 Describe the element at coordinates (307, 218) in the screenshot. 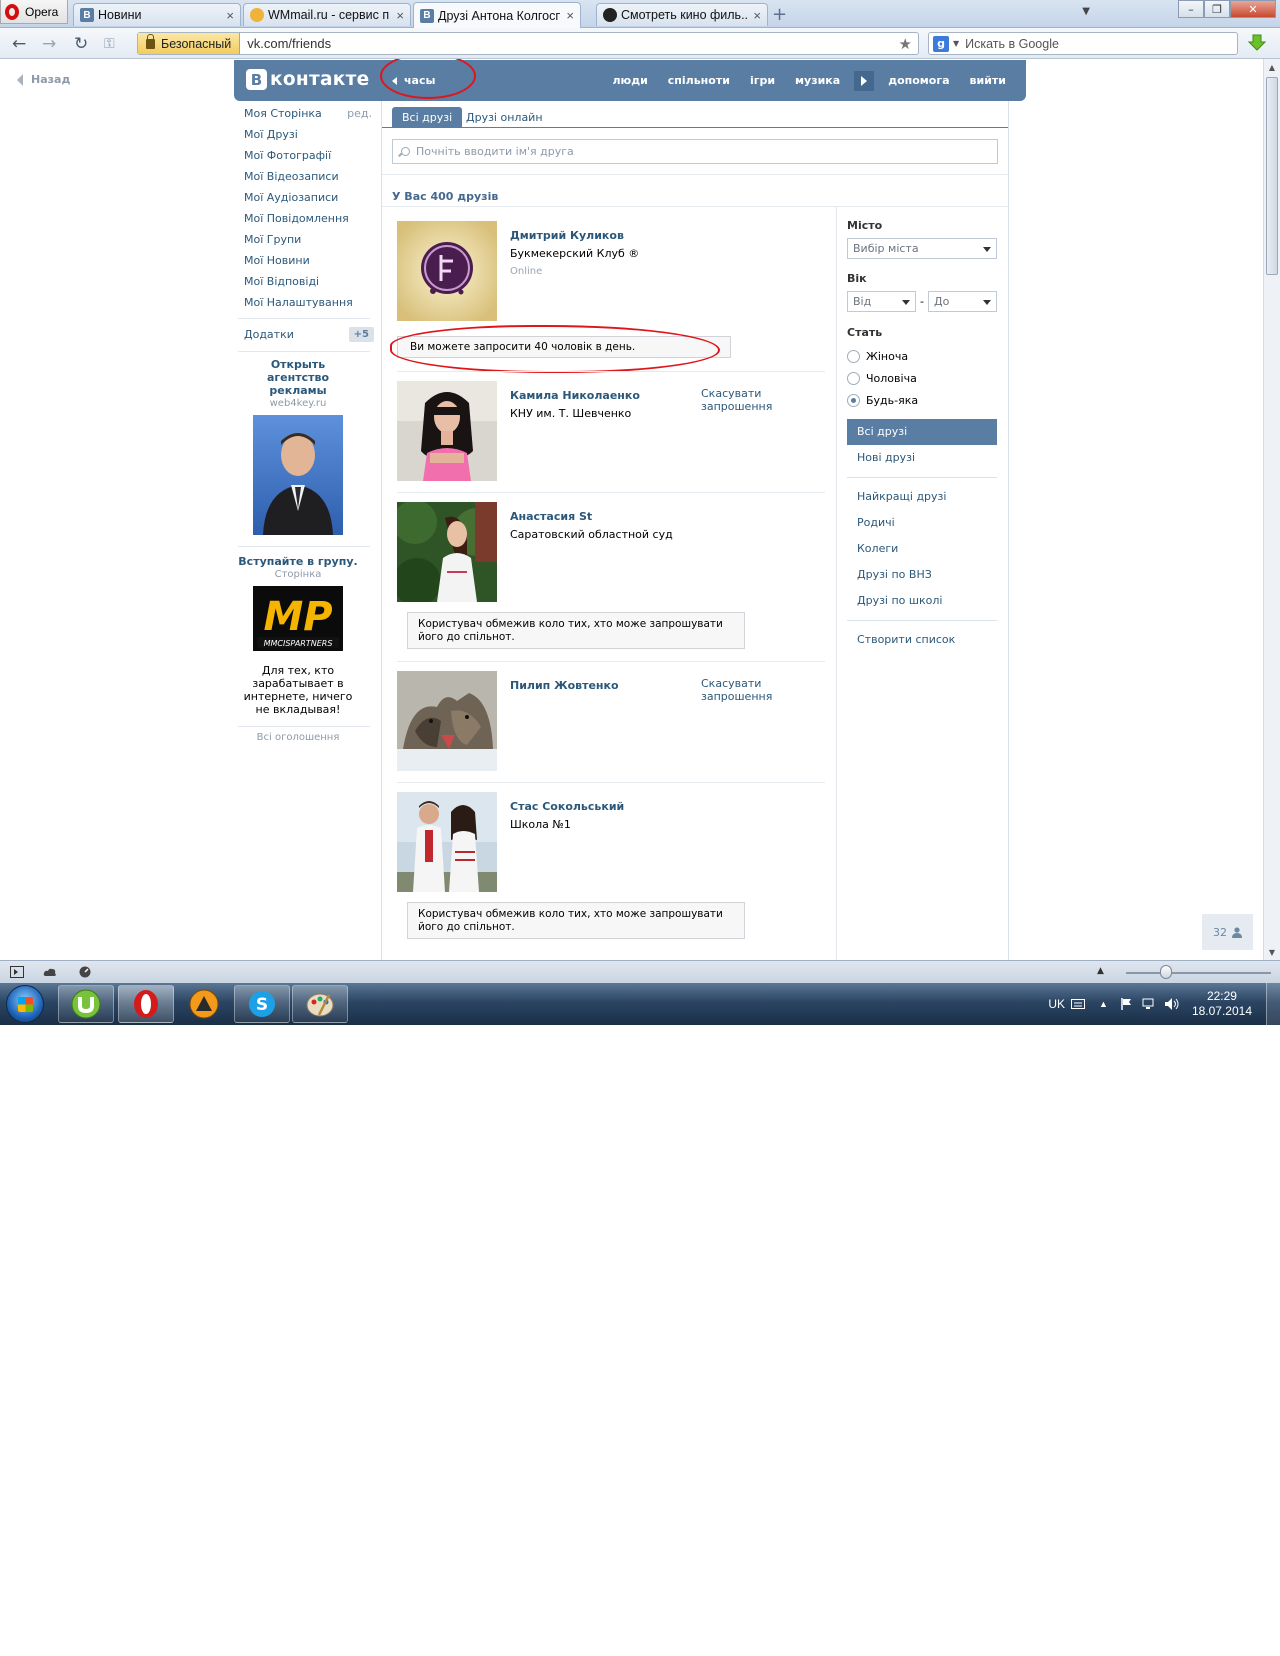

I see `menu-my-messages: Мої Повідомлення` at that location.